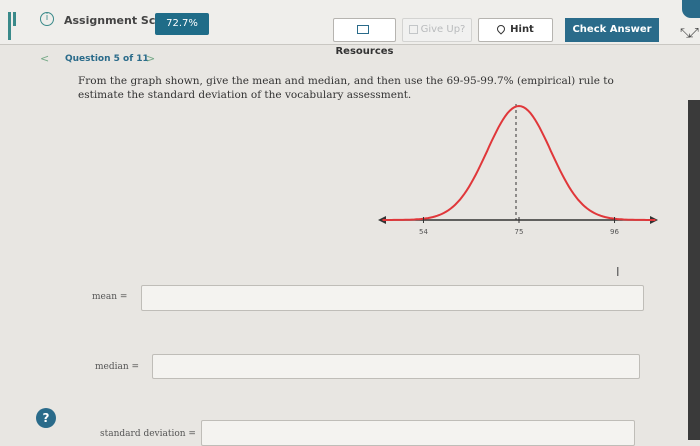 The image size is (700, 446). I want to click on give-up-icon, so click(413, 29).